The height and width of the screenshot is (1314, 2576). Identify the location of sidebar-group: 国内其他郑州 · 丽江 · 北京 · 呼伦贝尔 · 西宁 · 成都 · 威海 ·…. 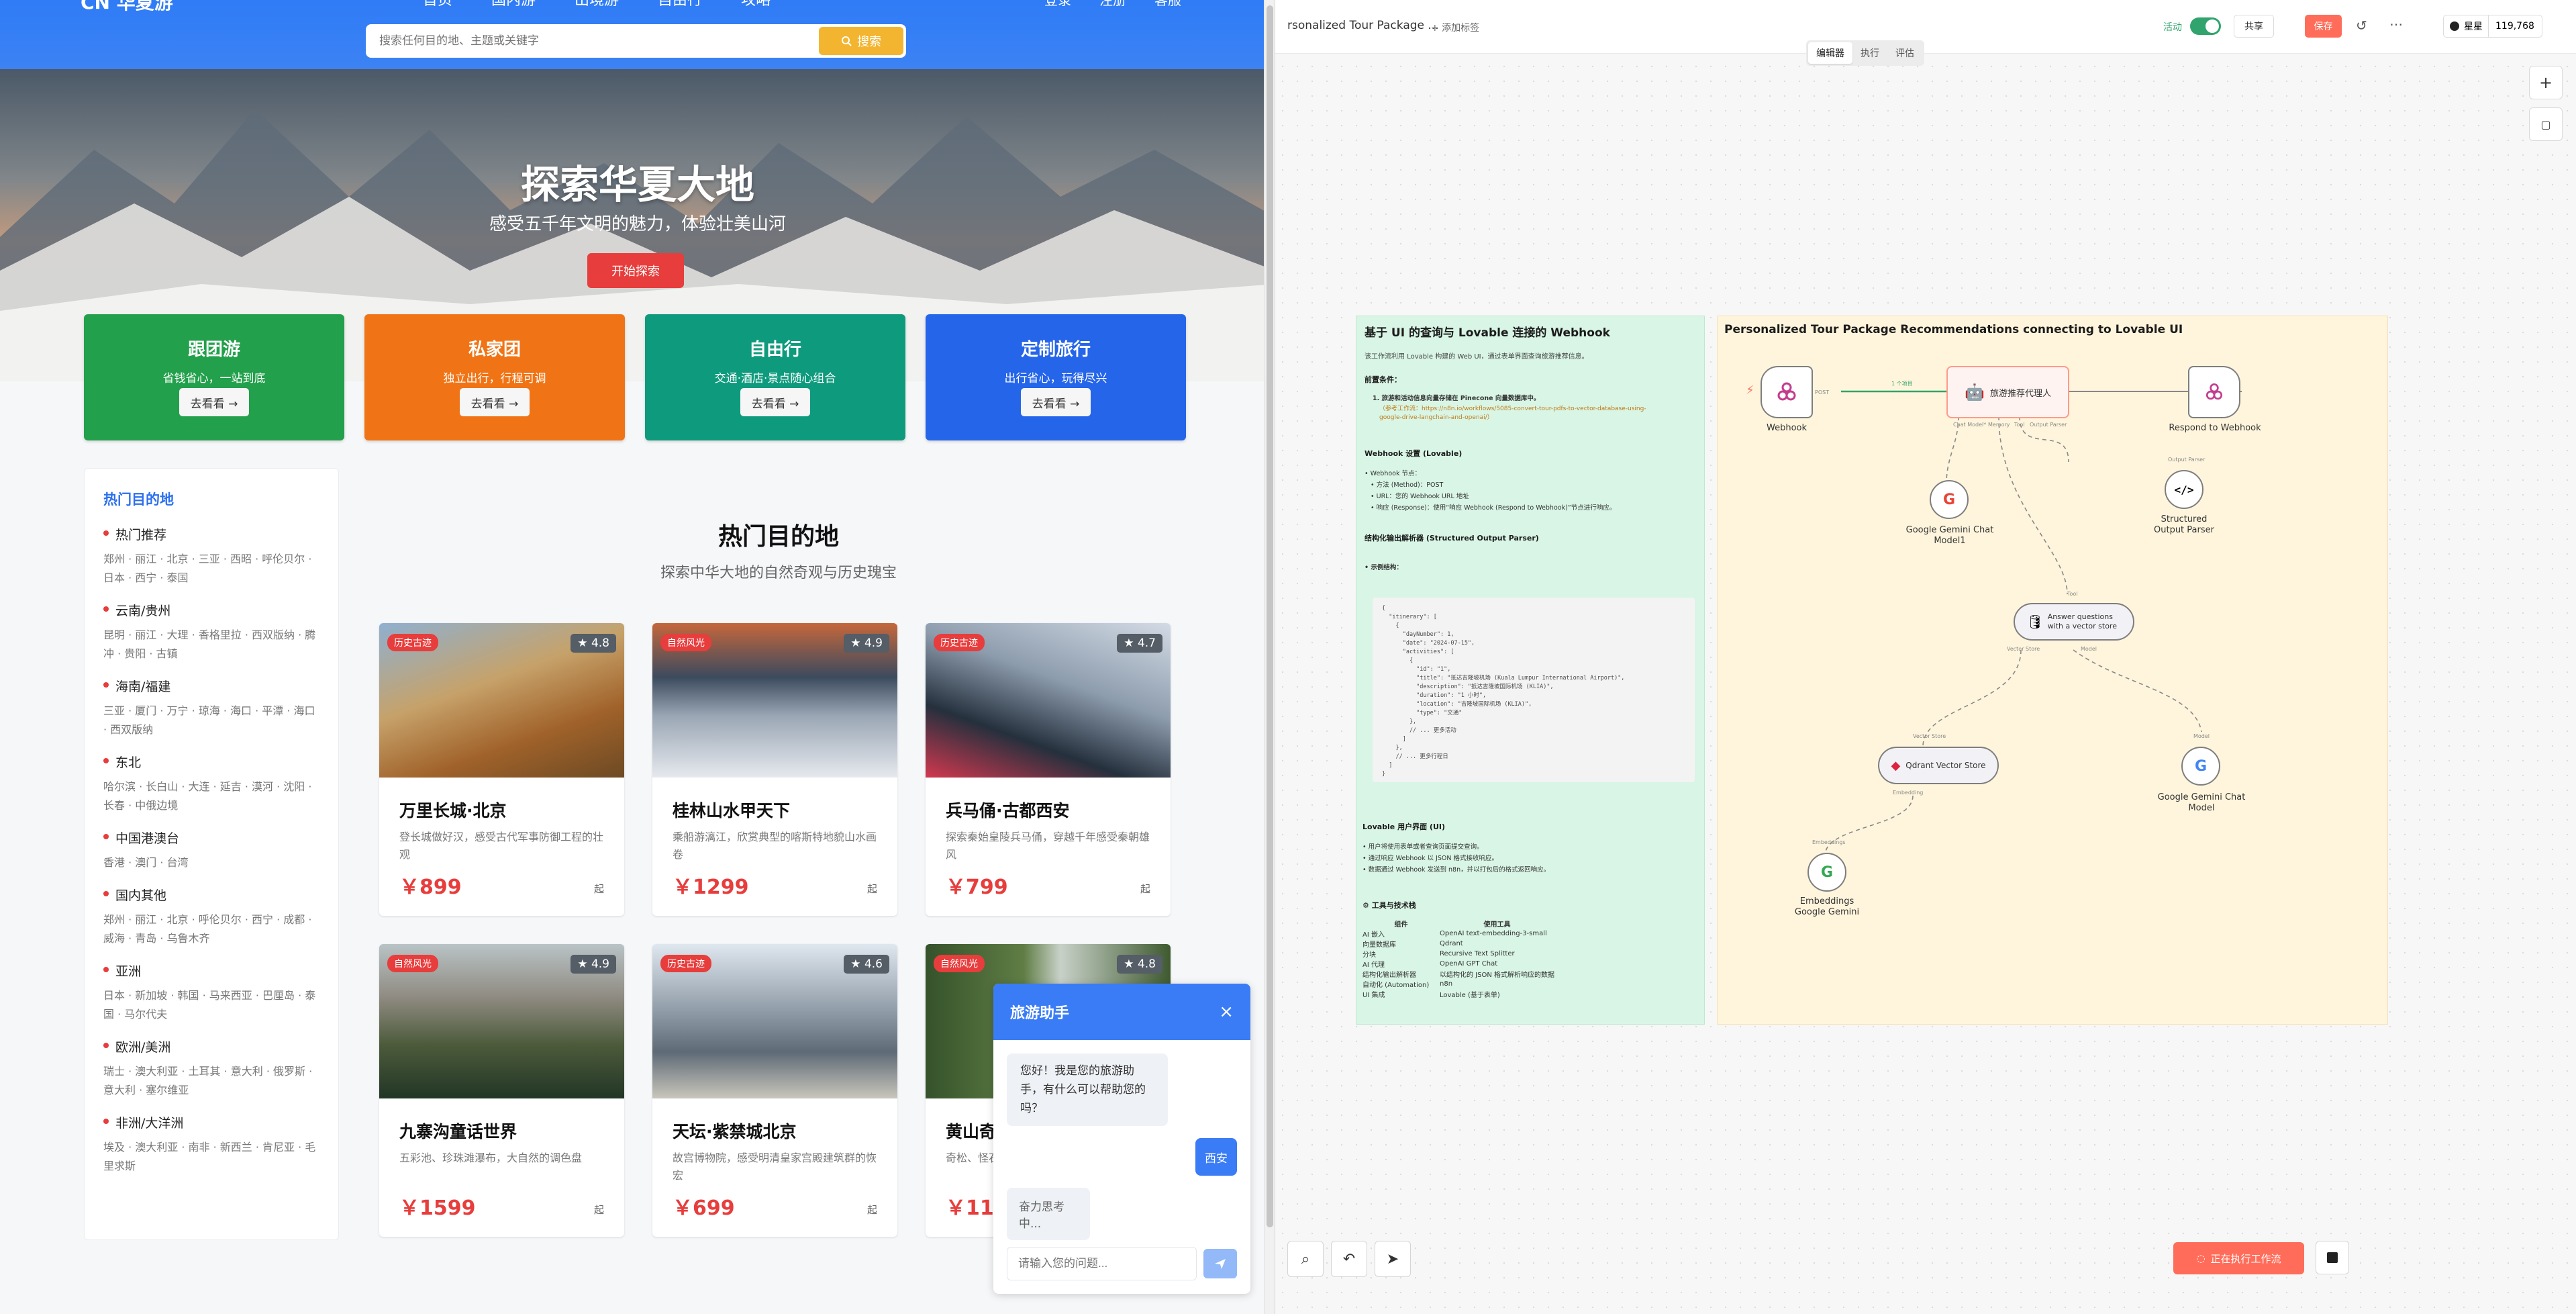
(211, 917).